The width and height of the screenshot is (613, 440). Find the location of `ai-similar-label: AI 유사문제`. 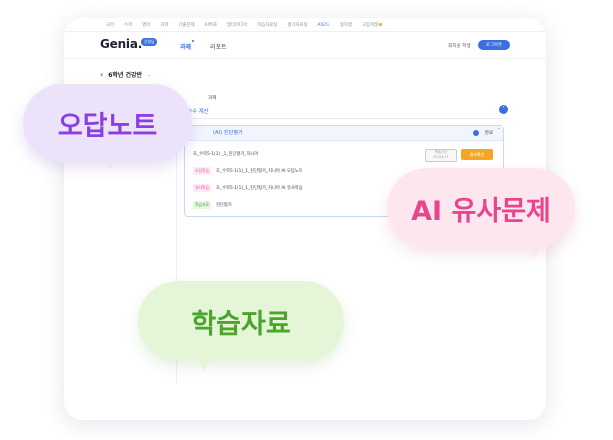

ai-similar-label: AI 유사문제 is located at coordinates (481, 211).